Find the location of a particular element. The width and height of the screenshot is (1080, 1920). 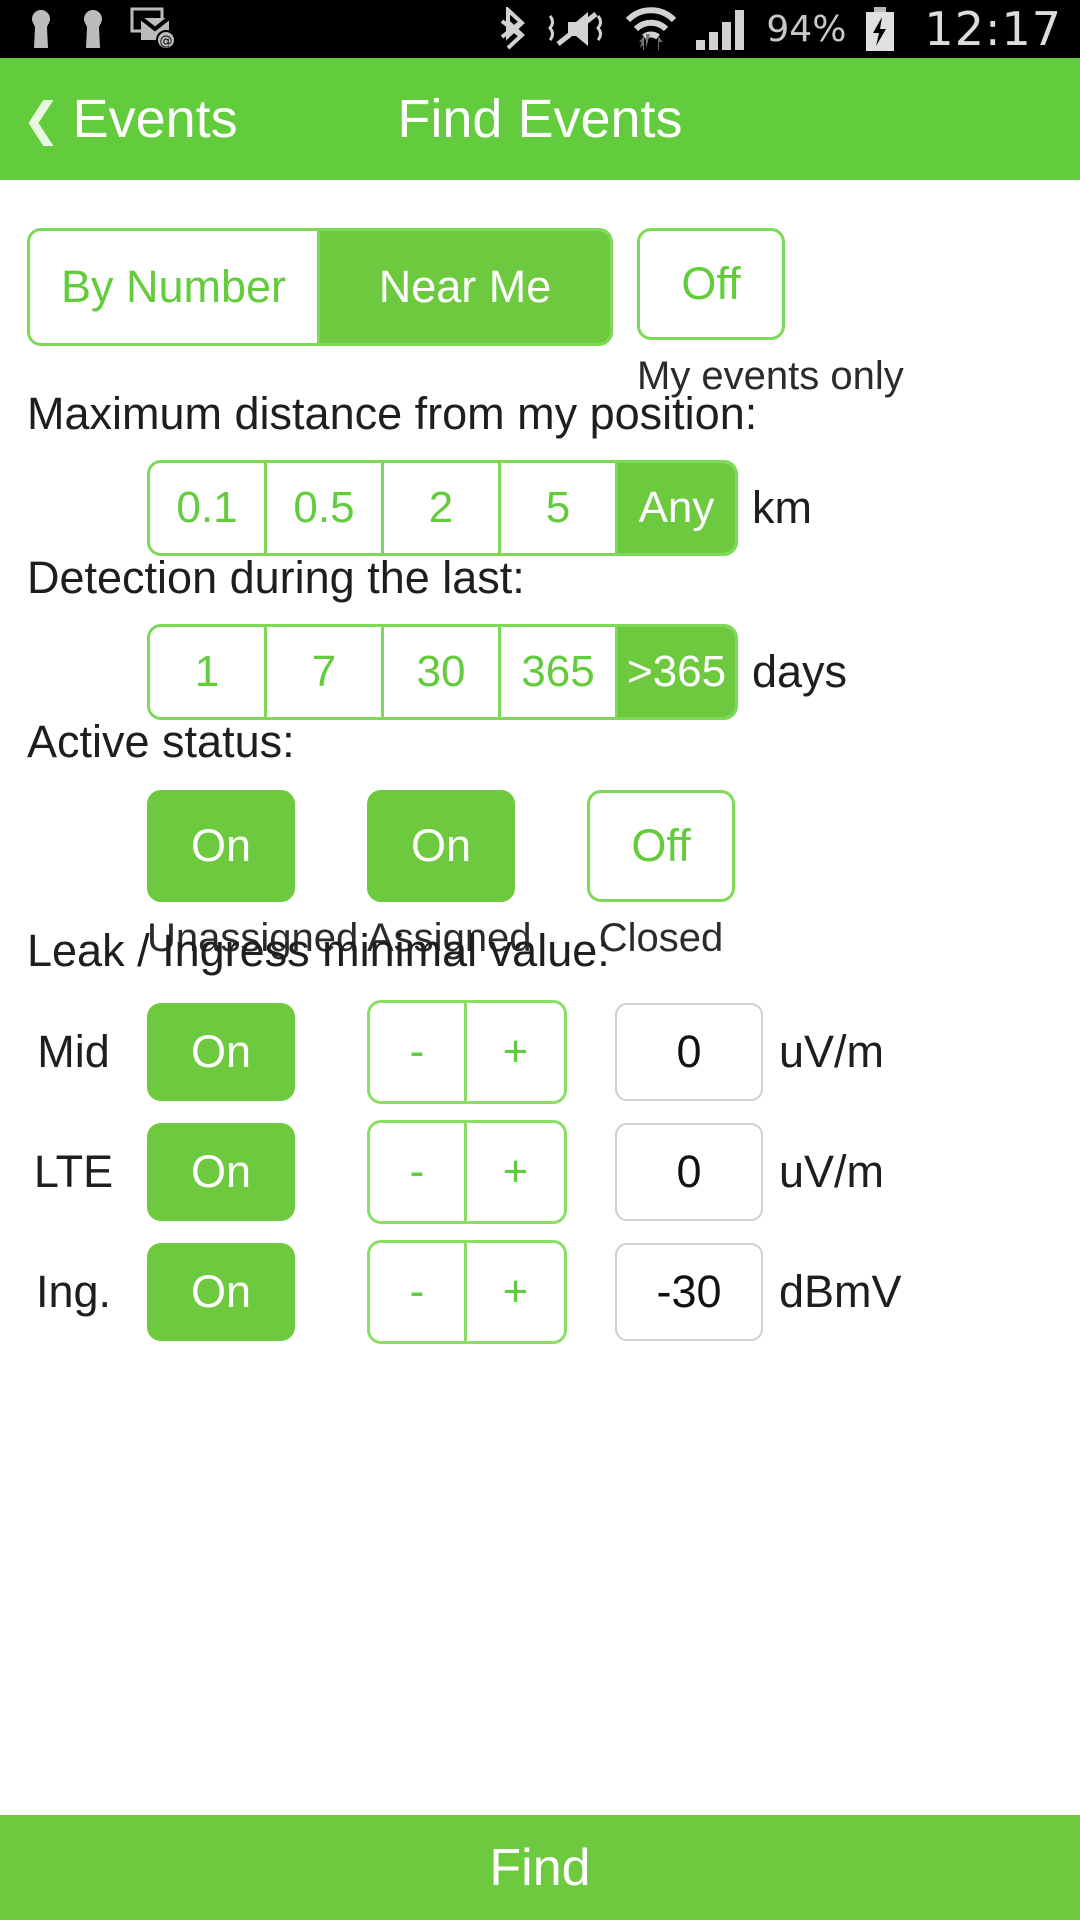

status-bar-clock: 12:17 is located at coordinates (993, 29).